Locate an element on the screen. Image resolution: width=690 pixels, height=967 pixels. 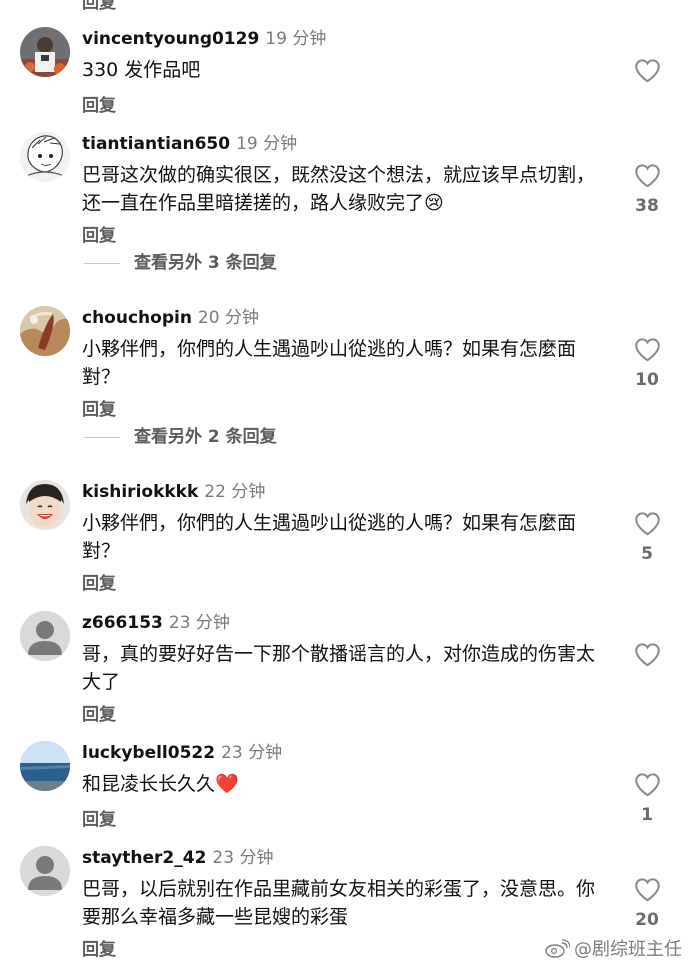
like-button: 10 is located at coordinates (647, 363).